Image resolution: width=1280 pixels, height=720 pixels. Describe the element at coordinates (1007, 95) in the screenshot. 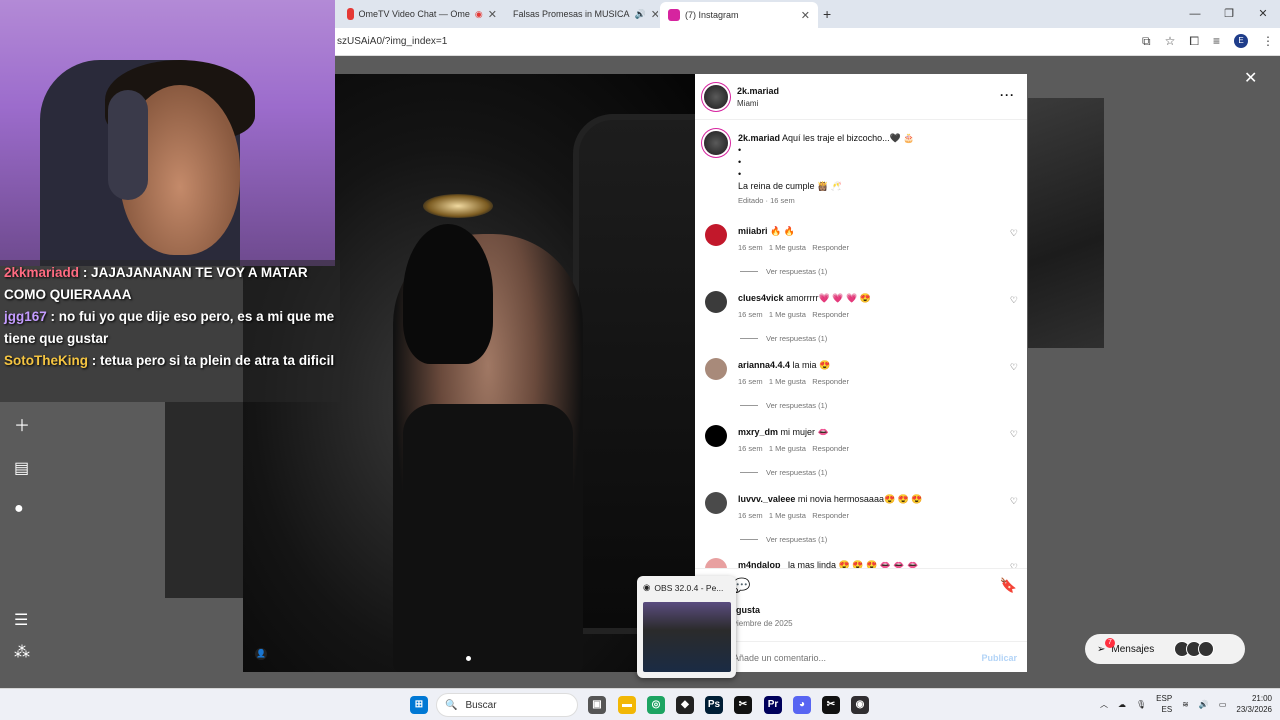

I see `more-options-icon: ···` at that location.